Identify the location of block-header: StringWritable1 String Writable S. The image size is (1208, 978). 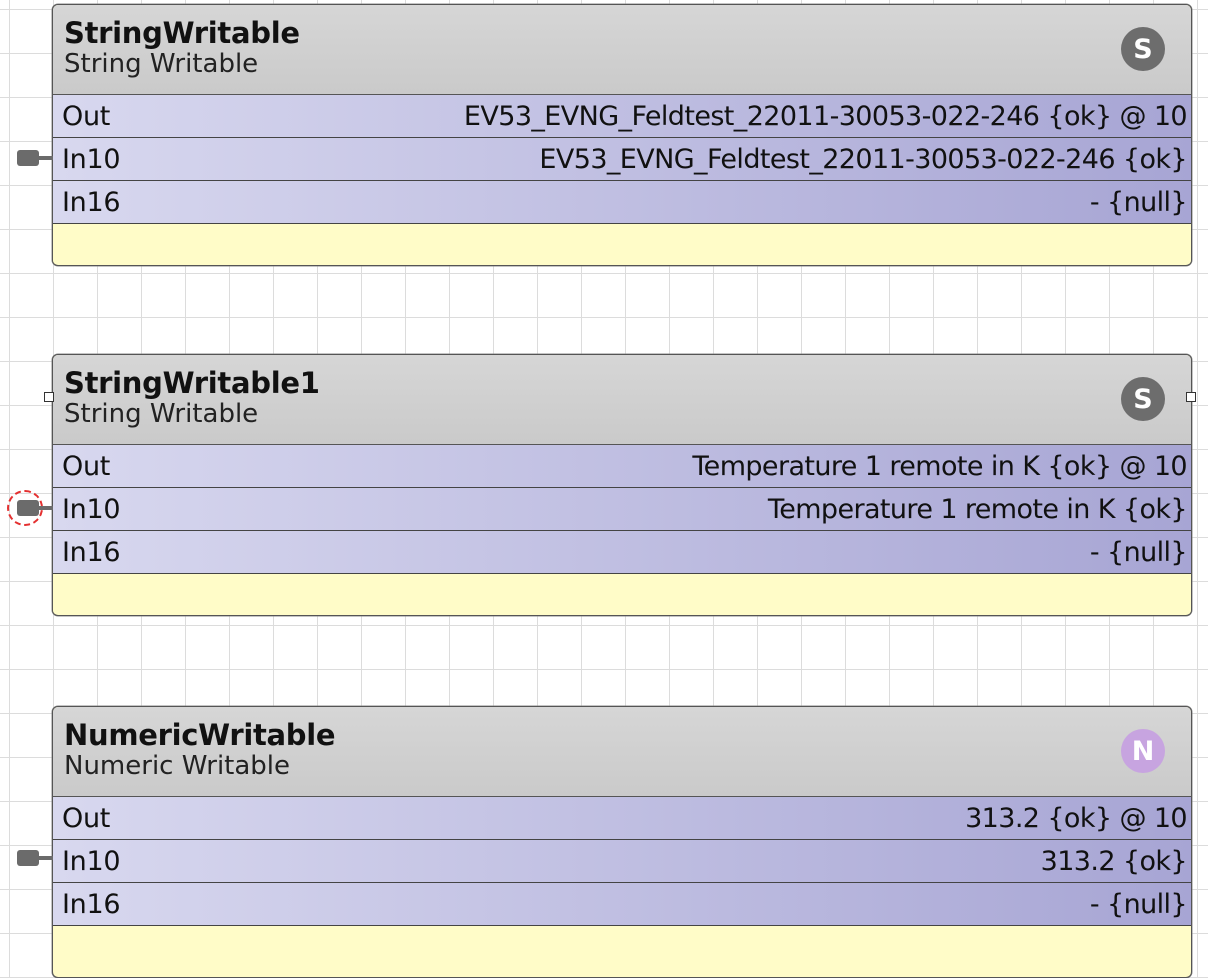
(622, 400).